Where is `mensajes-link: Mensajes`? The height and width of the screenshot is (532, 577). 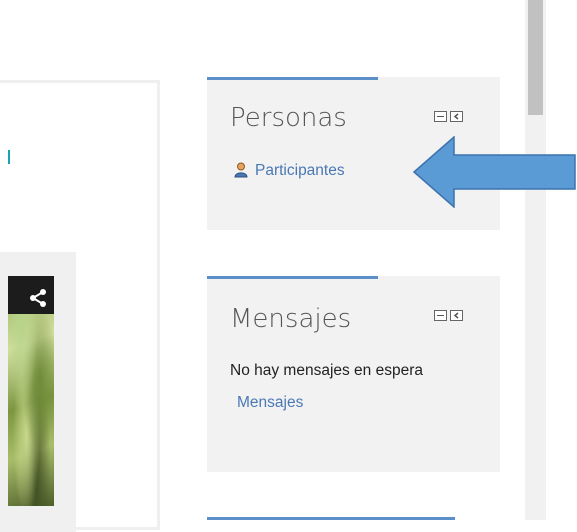
mensajes-link: Mensajes is located at coordinates (270, 403).